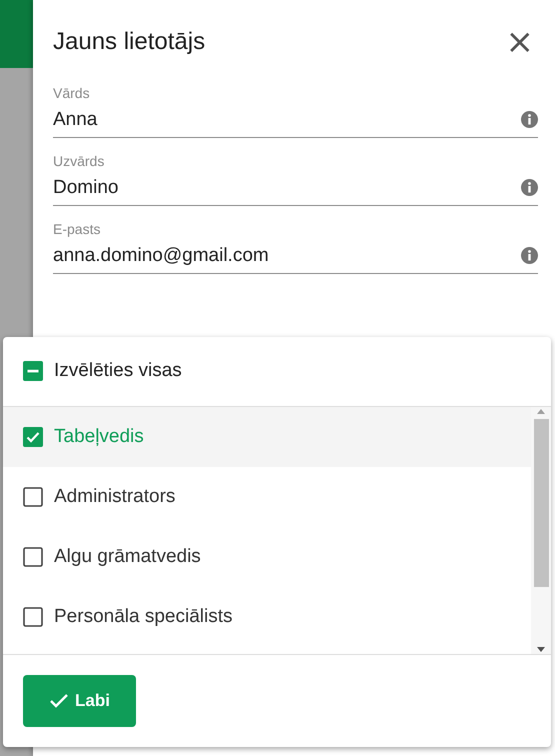  I want to click on scroll-down-icon, so click(541, 649).